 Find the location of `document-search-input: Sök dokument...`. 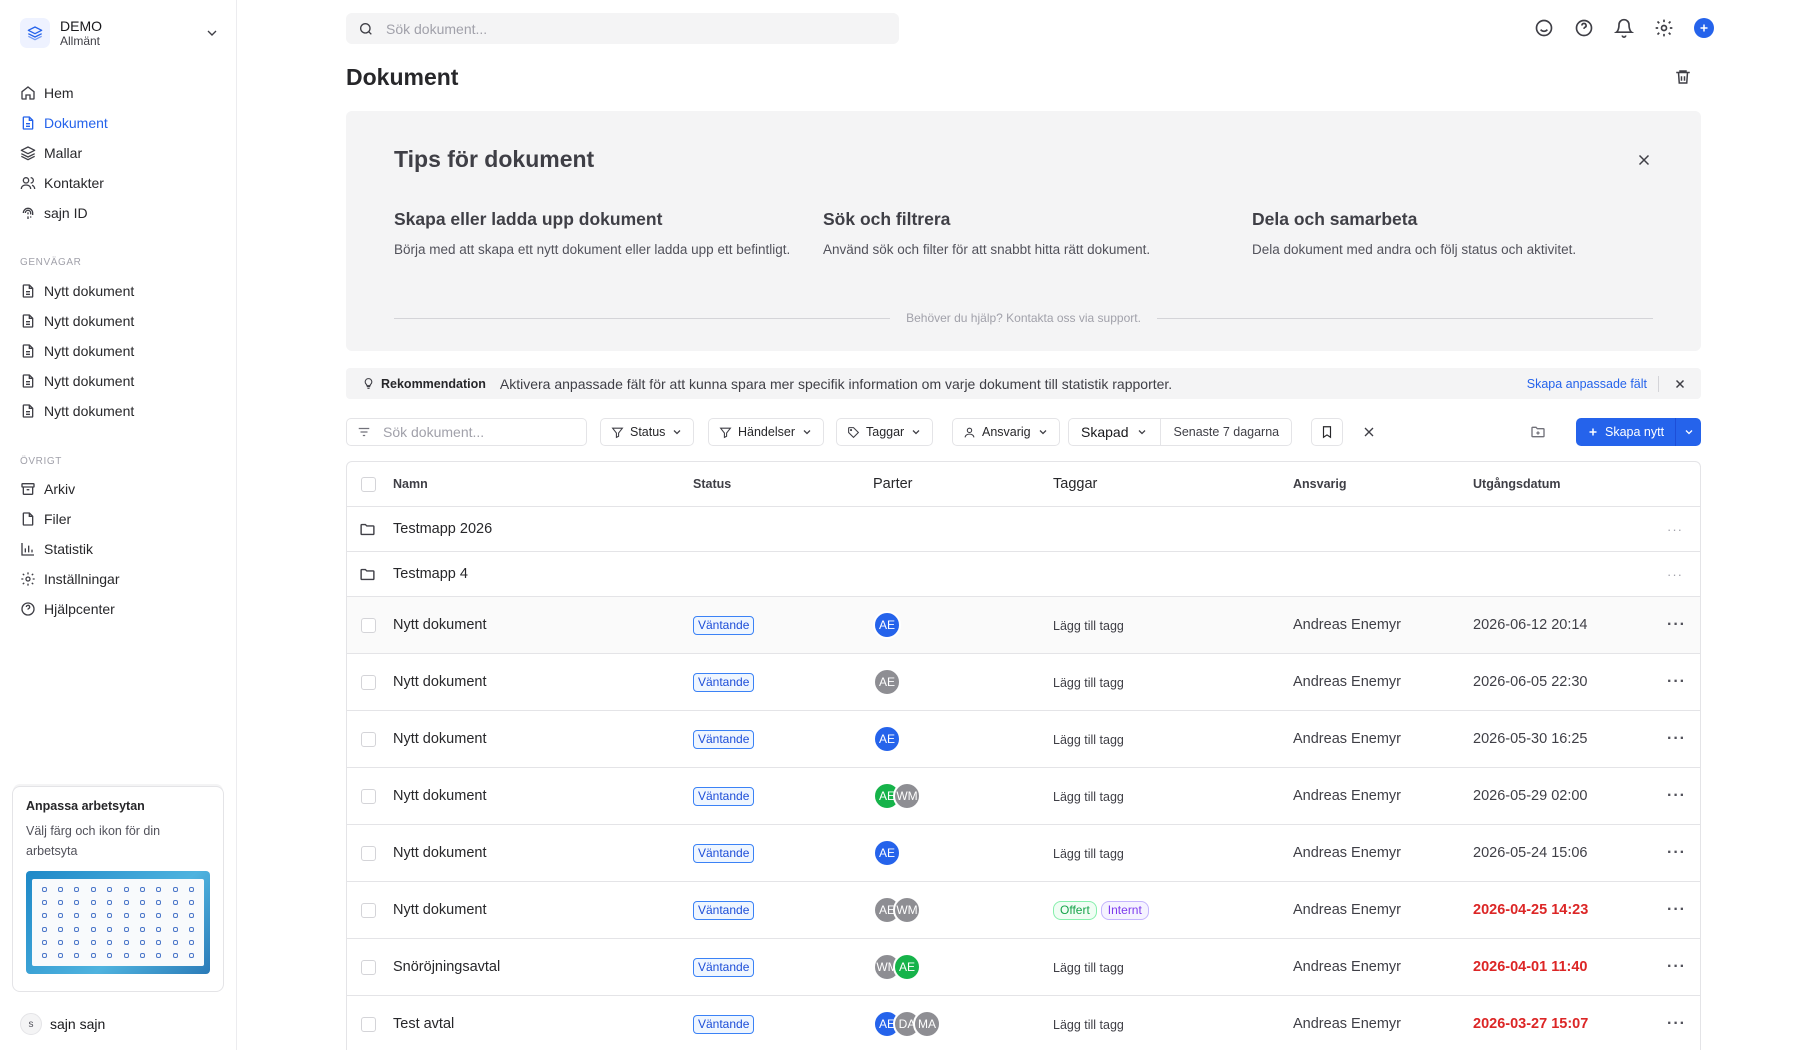

document-search-input: Sök dokument... is located at coordinates (466, 432).